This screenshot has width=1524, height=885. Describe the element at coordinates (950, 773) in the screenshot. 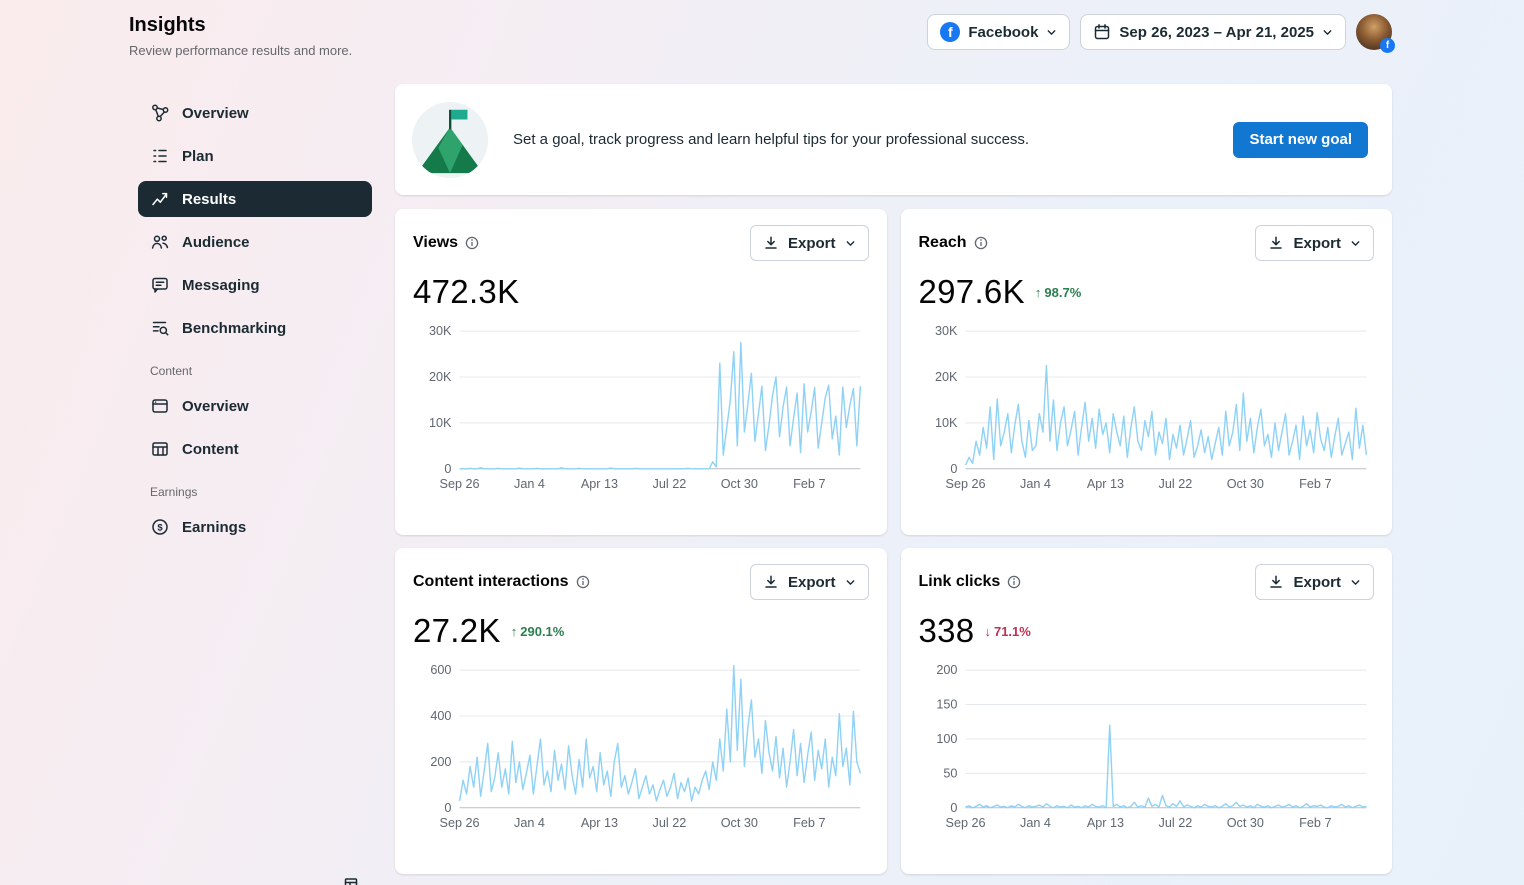

I see `svg-text: 50` at that location.